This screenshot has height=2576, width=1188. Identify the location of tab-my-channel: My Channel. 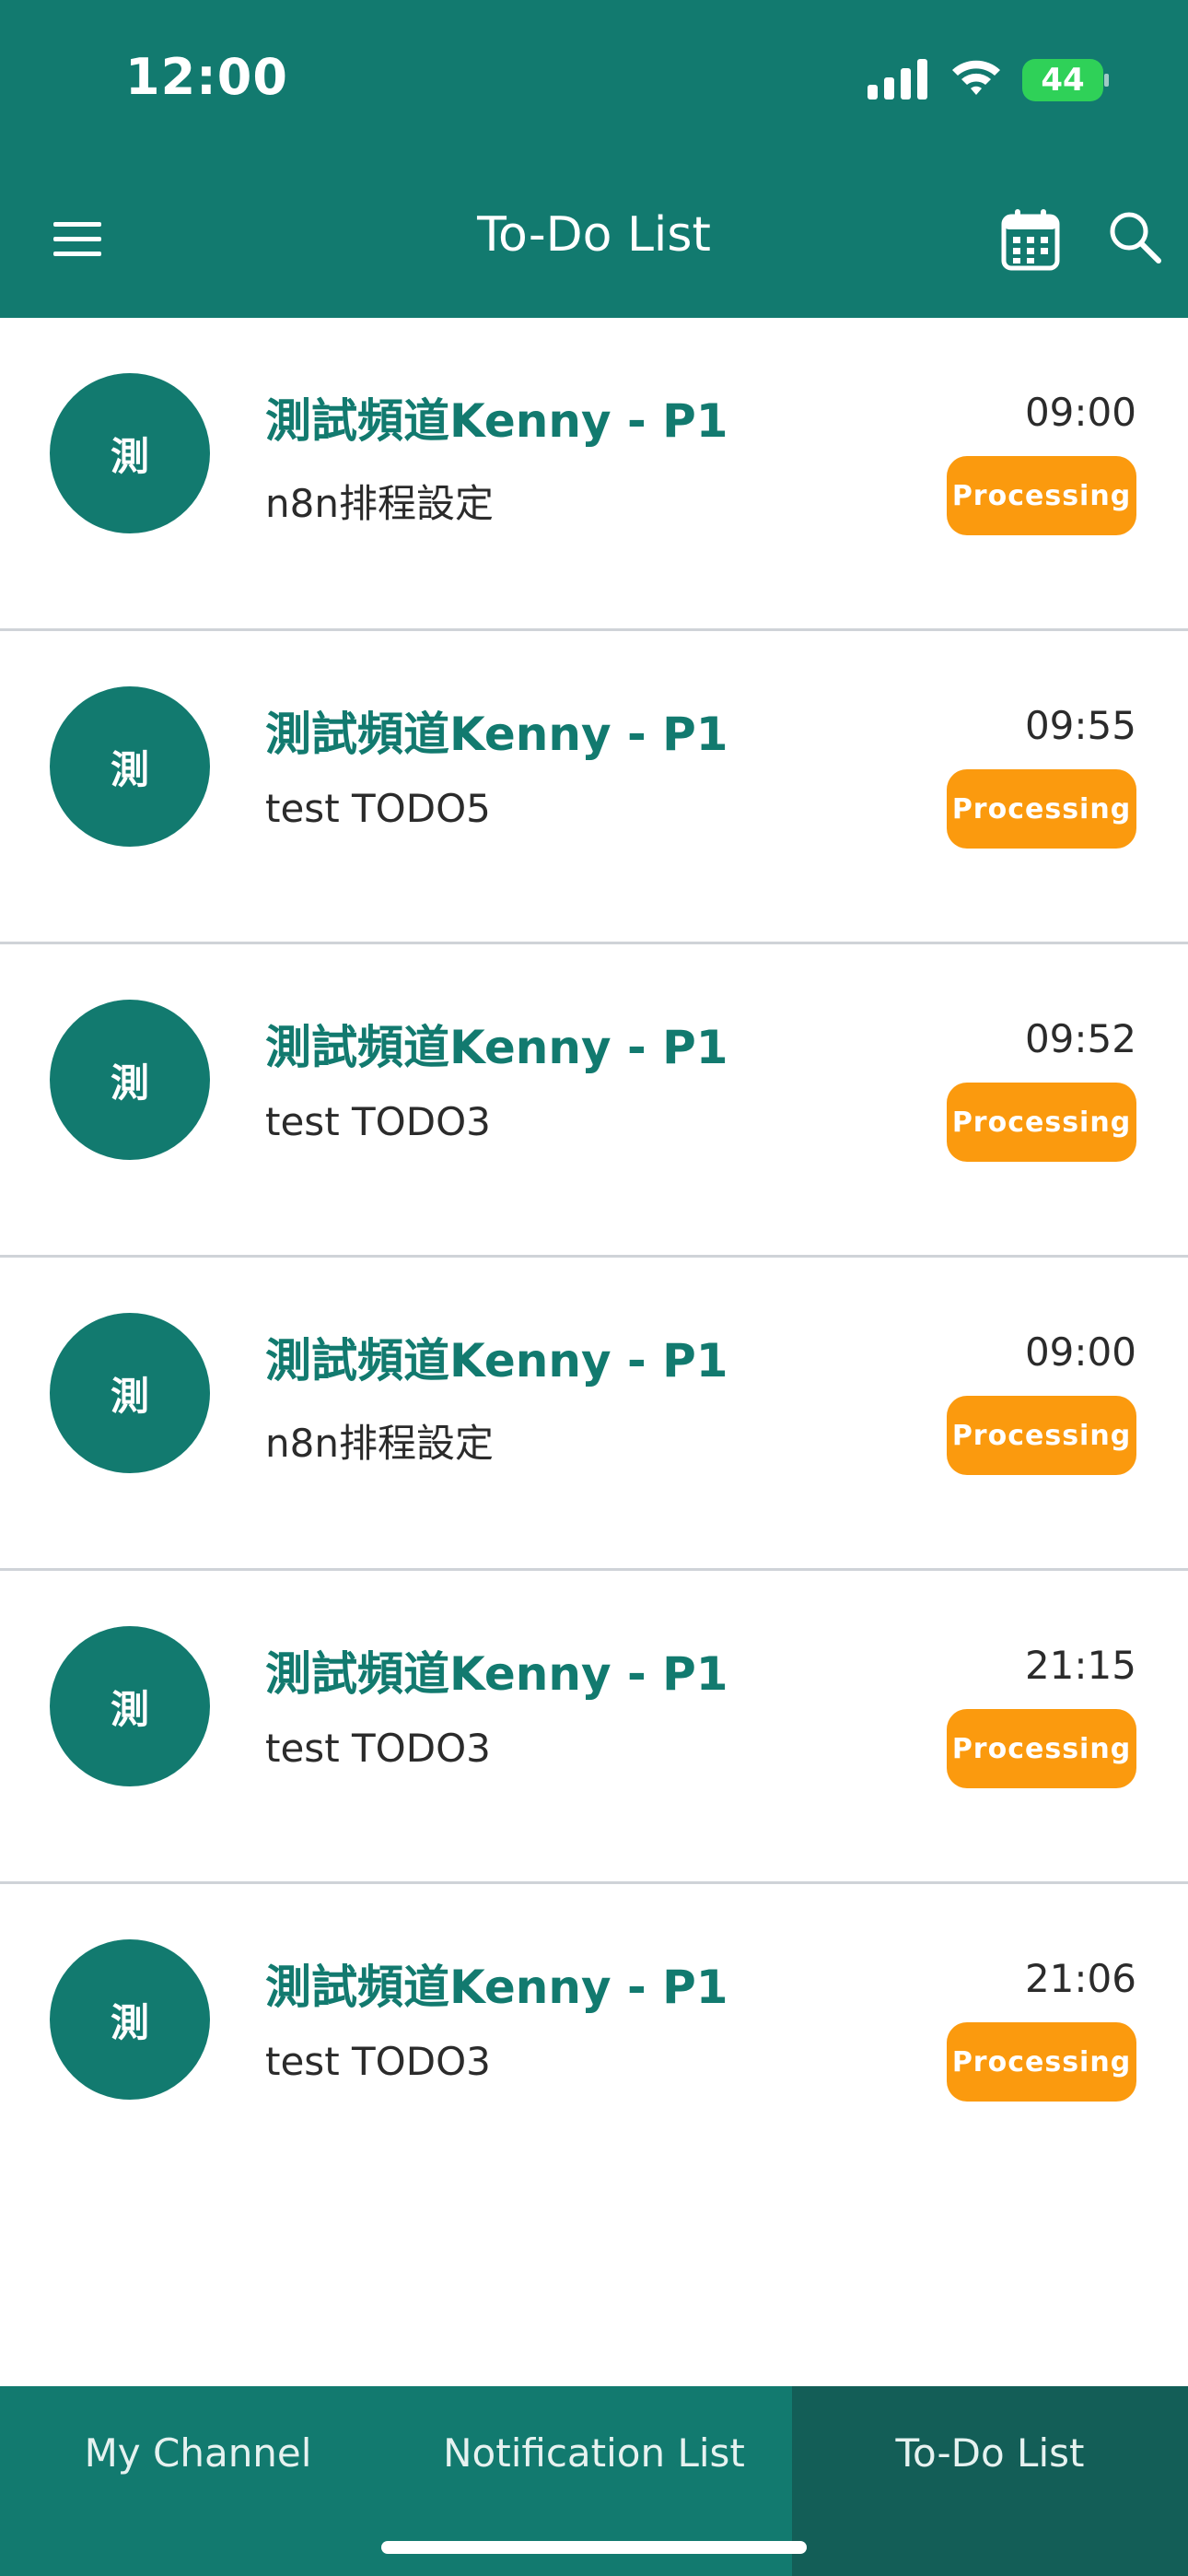
(198, 2481).